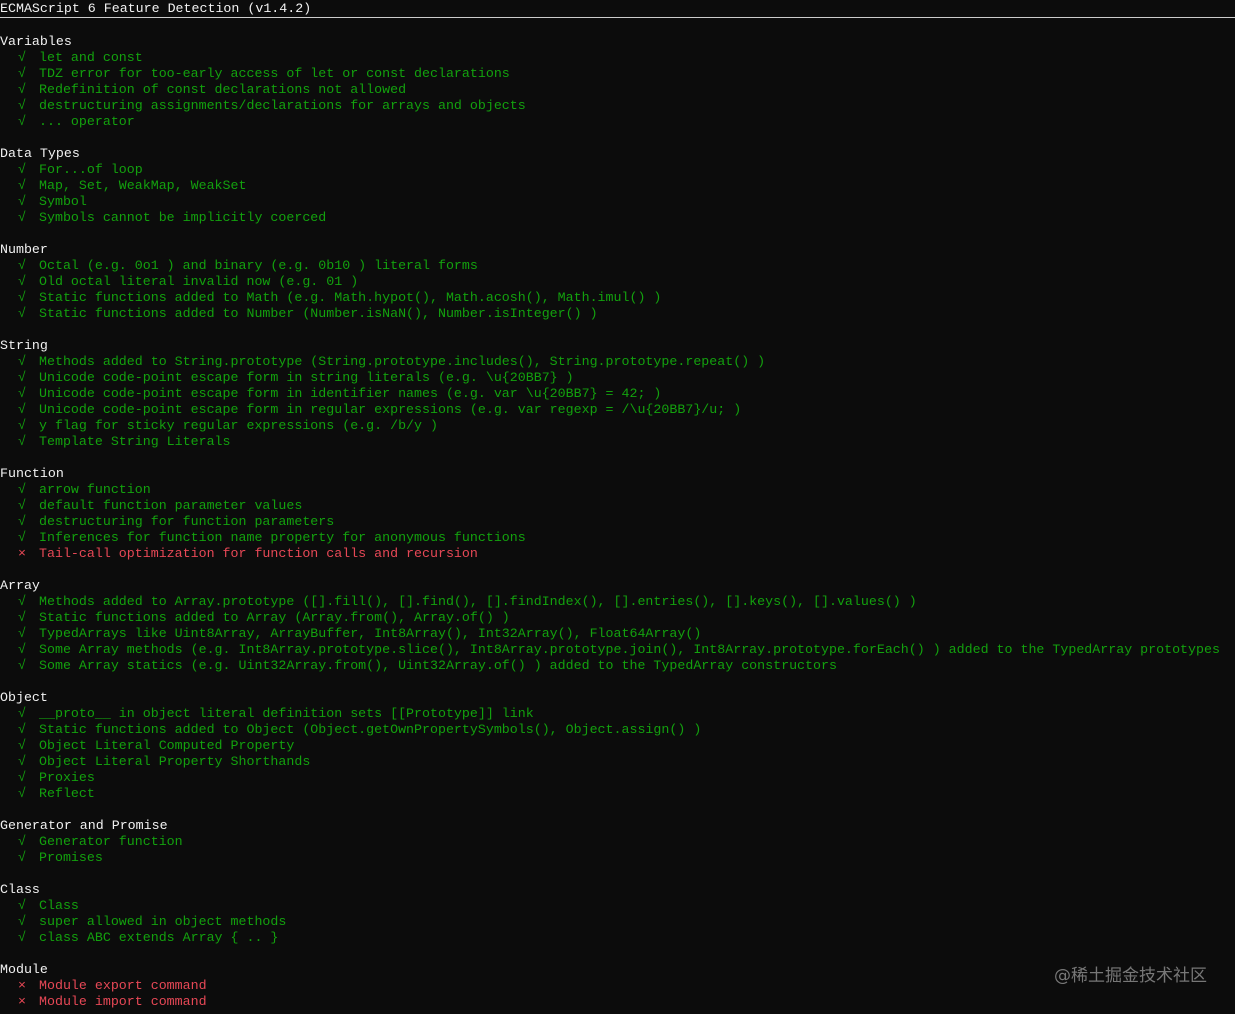  Describe the element at coordinates (24, 969) in the screenshot. I see `section-title: Module` at that location.